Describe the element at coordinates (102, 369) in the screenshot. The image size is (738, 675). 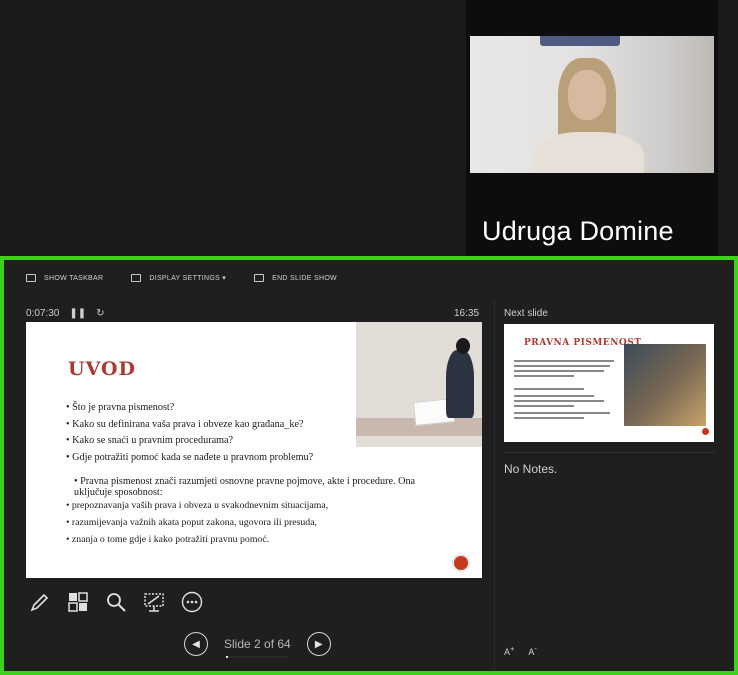
I see `slide-title: UVOD` at that location.